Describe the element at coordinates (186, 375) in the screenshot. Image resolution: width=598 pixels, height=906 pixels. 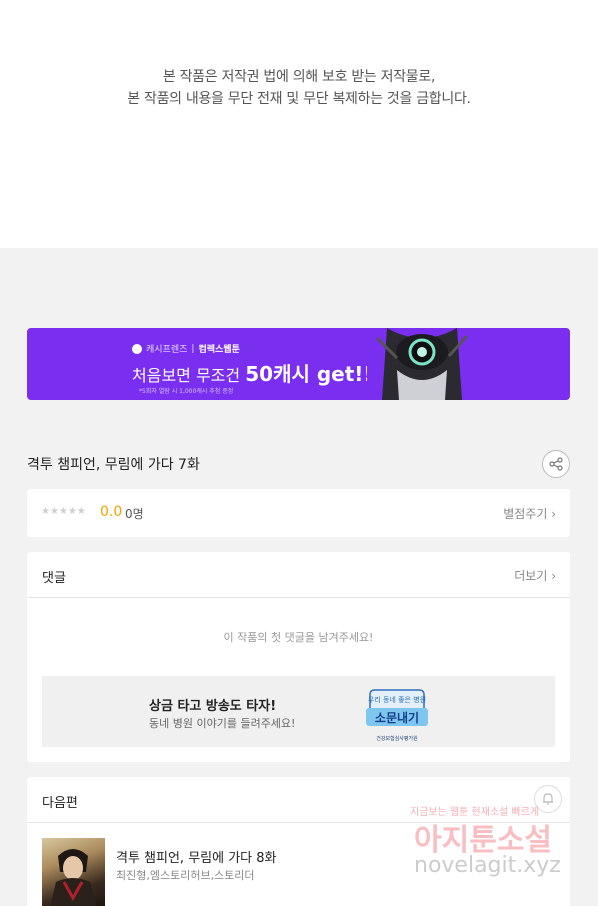
I see `banner-promo-prefix: 처음보면 무조건` at that location.